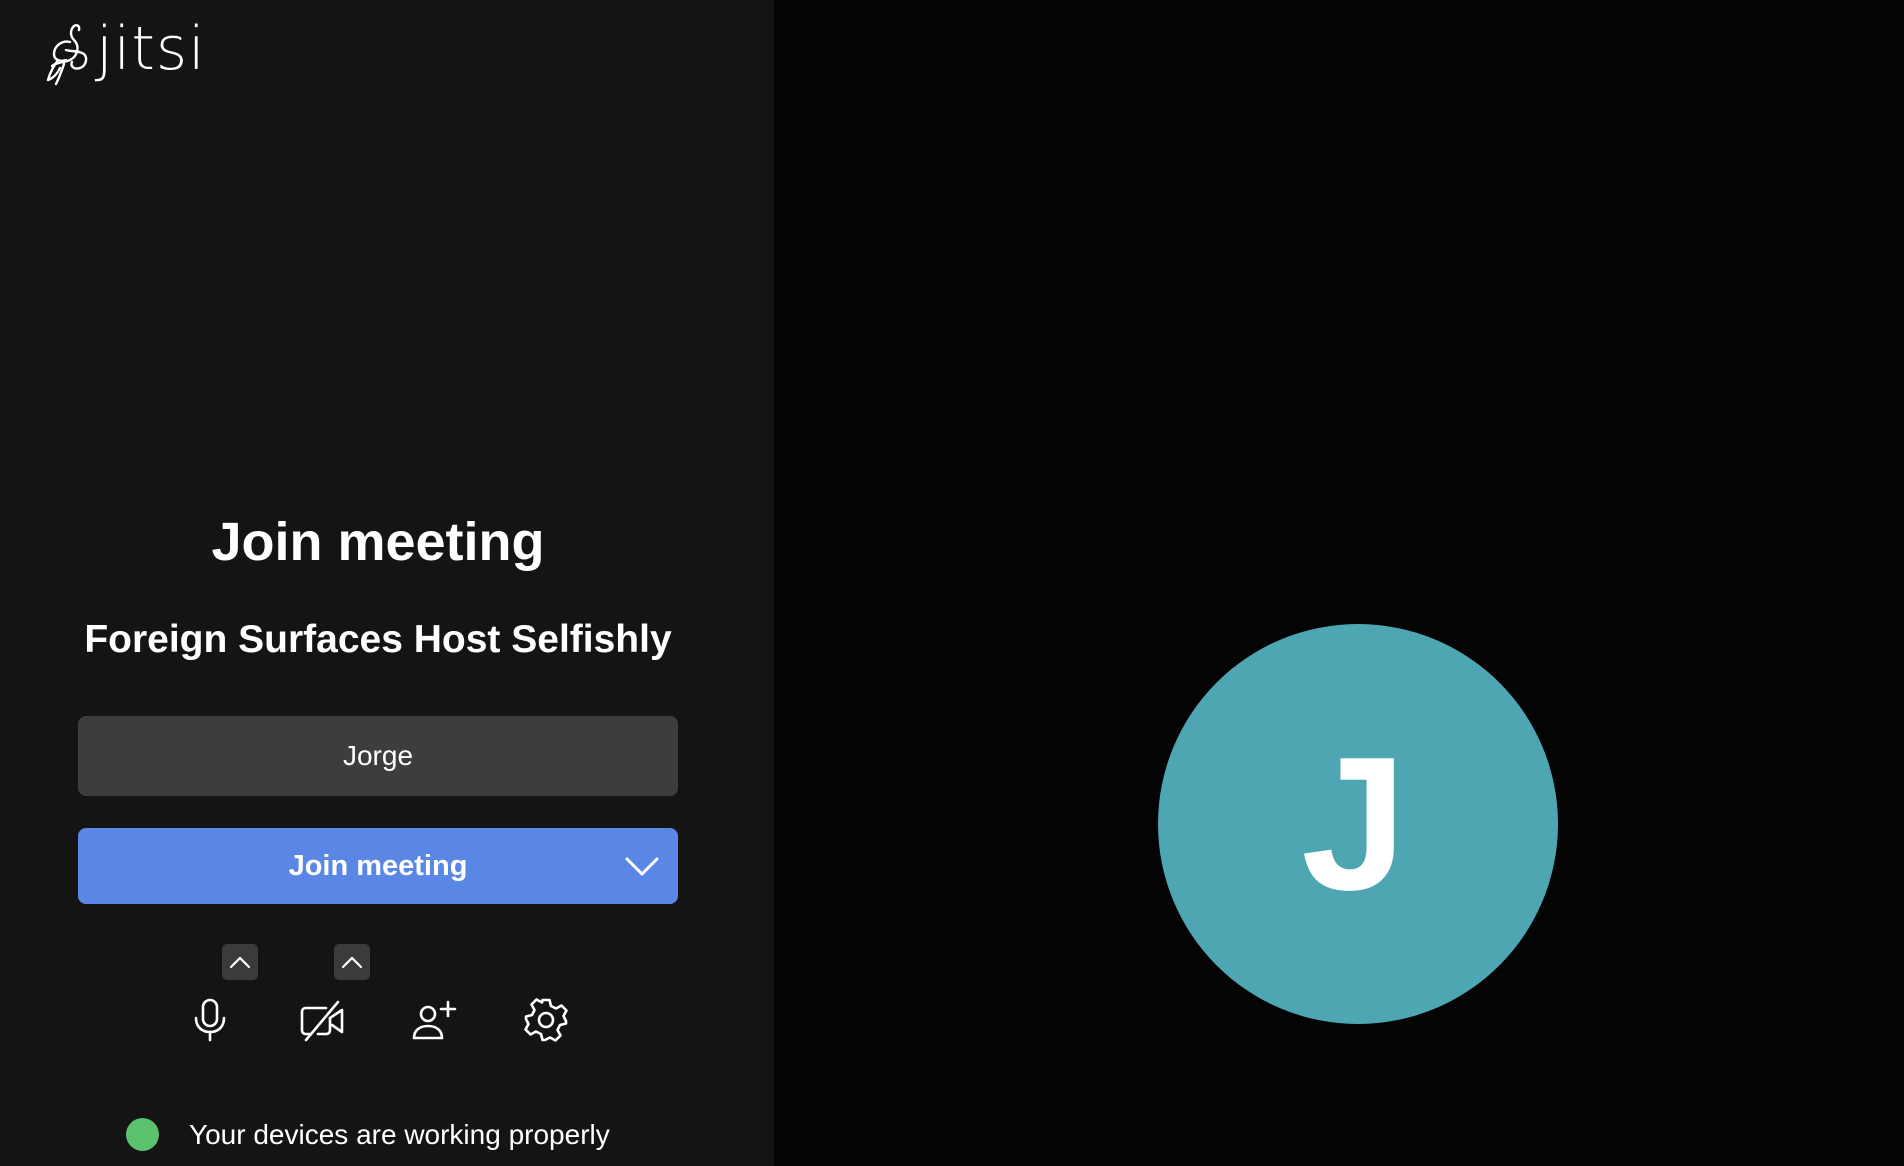 The height and width of the screenshot is (1166, 1904). What do you see at coordinates (1354, 824) in the screenshot?
I see `avatar-initial: J` at bounding box center [1354, 824].